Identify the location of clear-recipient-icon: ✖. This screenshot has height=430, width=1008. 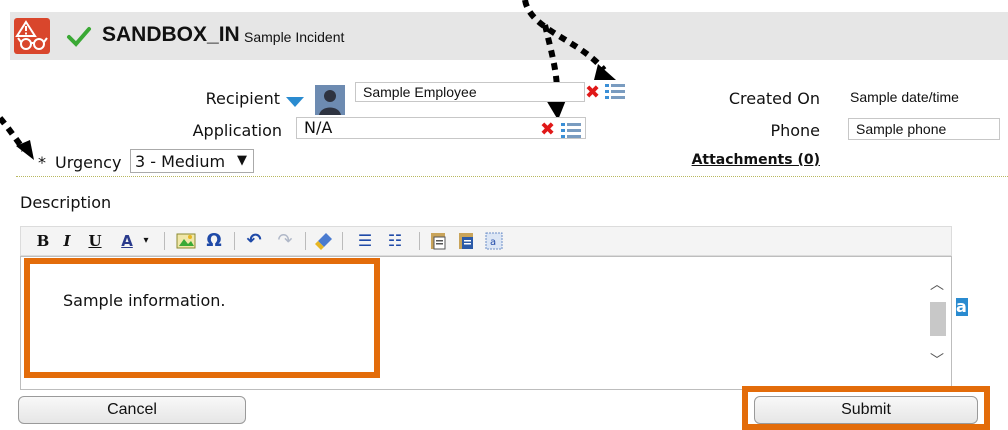
(592, 93).